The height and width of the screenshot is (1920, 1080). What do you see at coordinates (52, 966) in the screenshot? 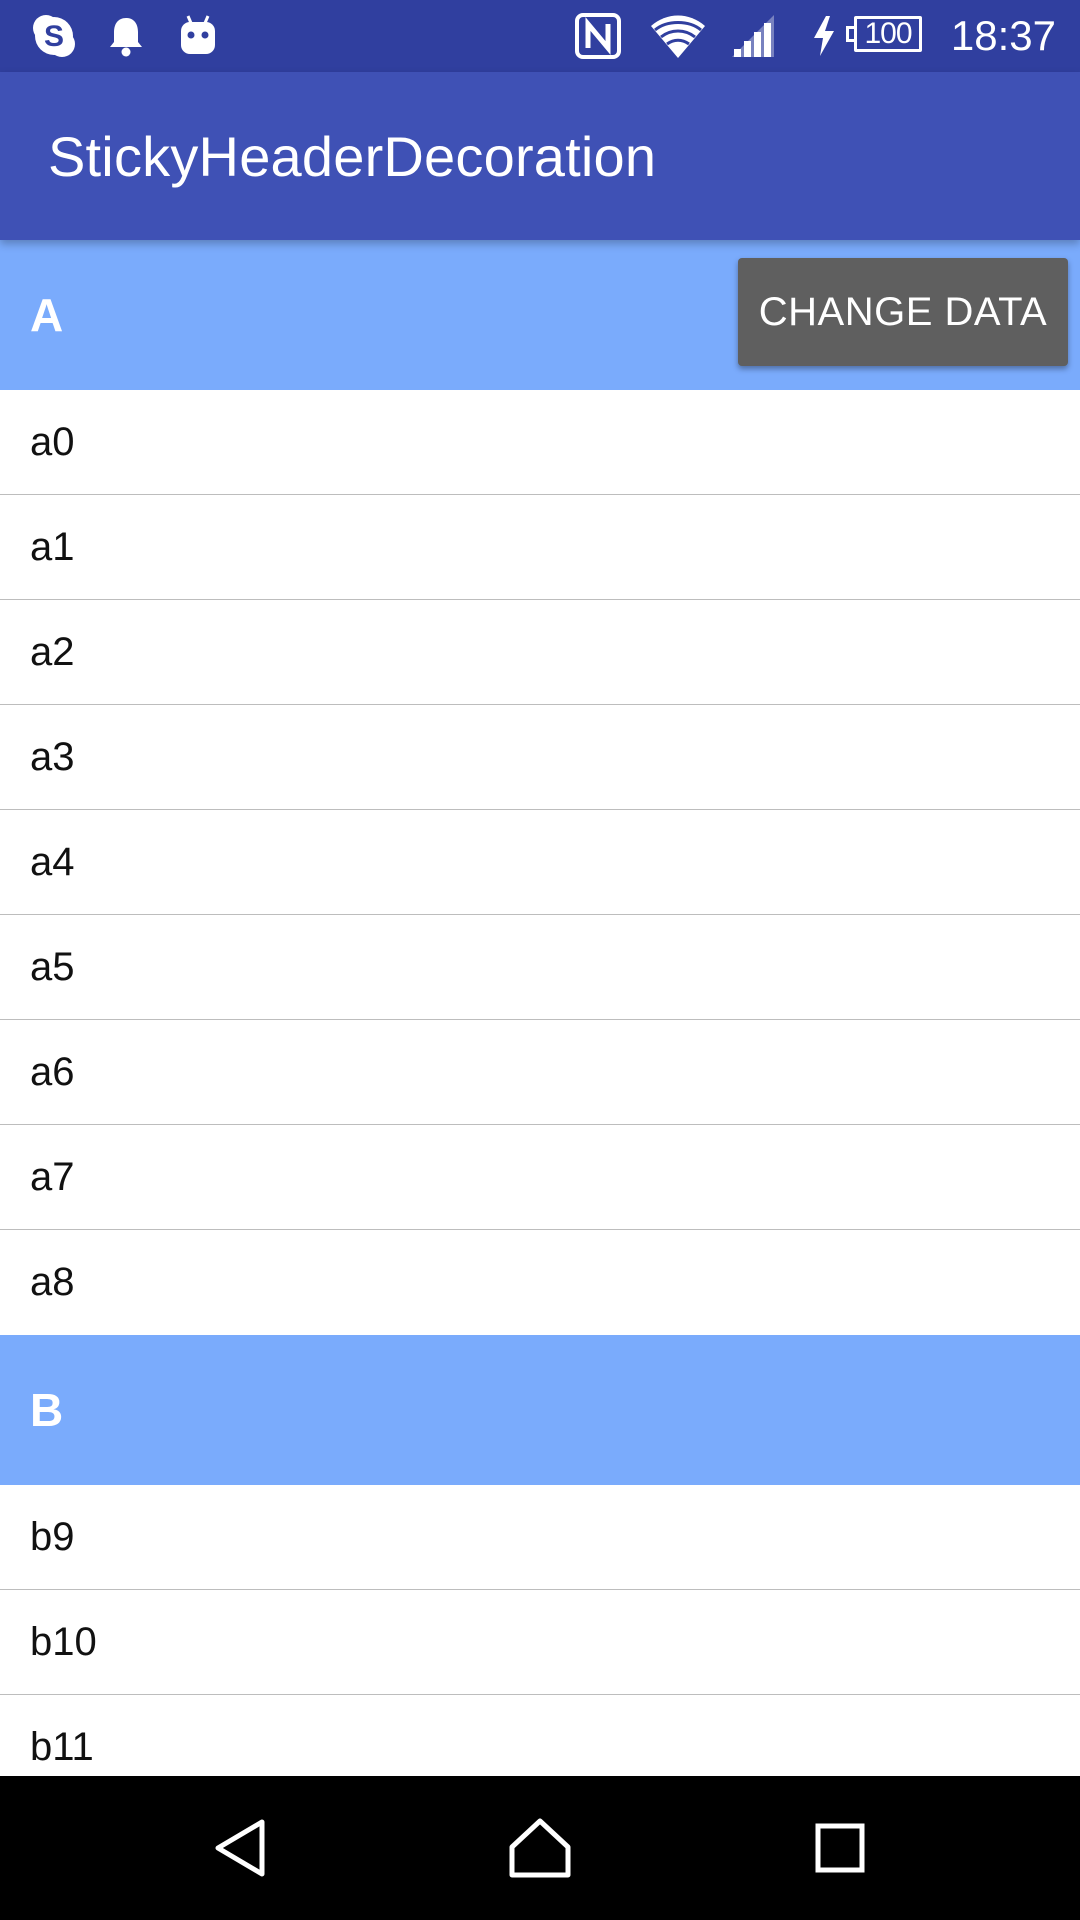
I see `list-item-label: a5` at bounding box center [52, 966].